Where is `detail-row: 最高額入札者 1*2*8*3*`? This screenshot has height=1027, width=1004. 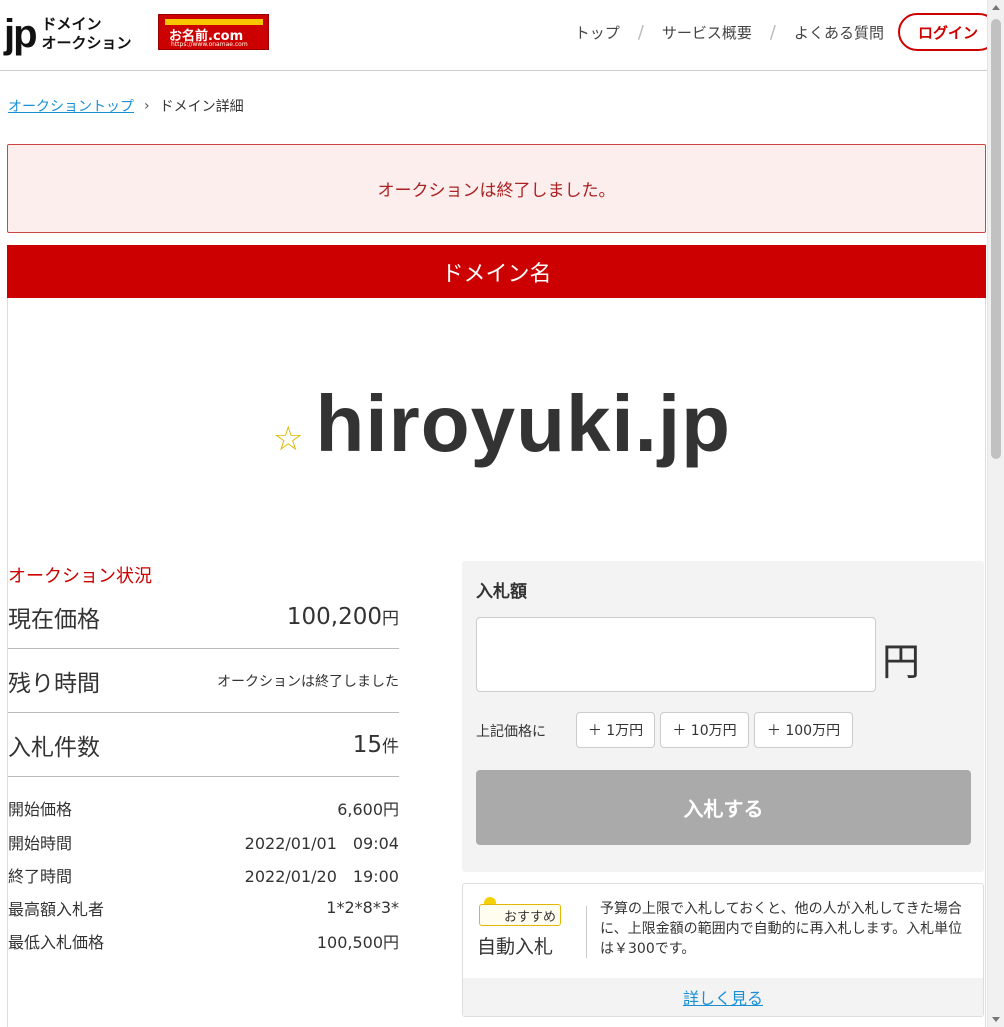
detail-row: 最高額入札者 1*2*8*3* is located at coordinates (203, 907).